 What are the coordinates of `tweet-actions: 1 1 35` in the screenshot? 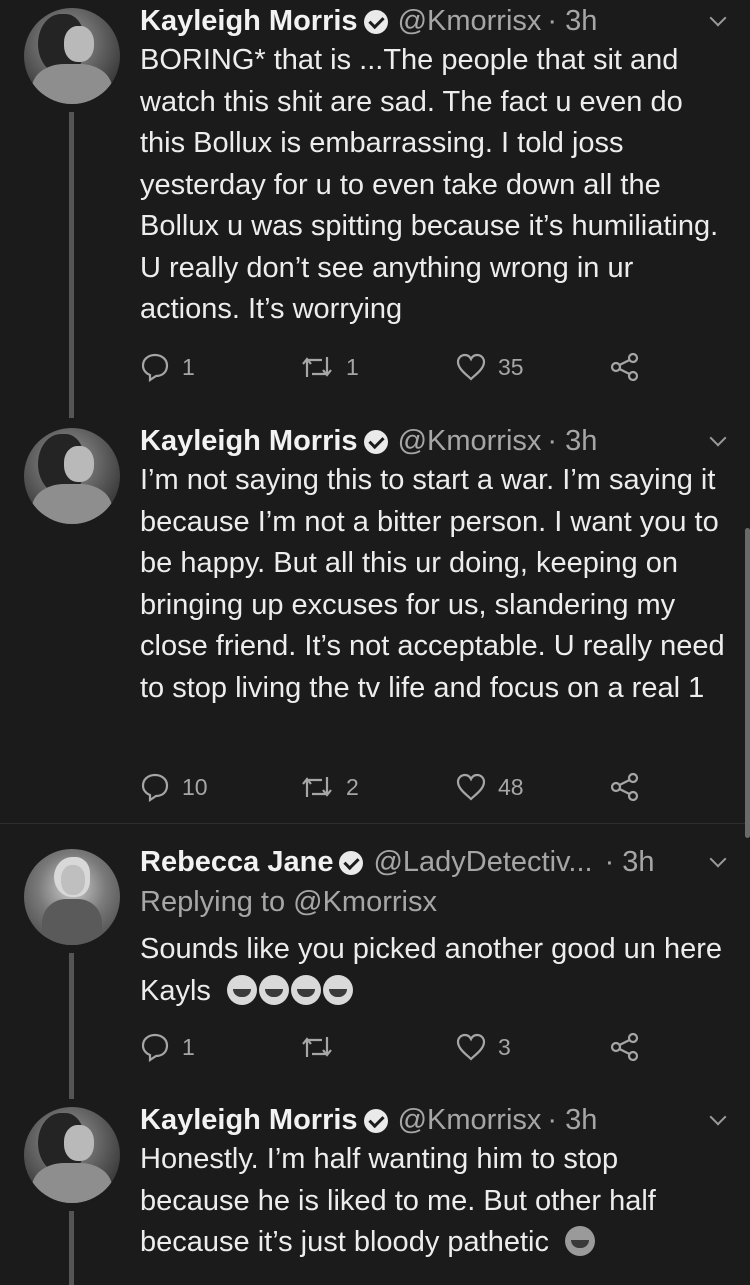 It's located at (400, 367).